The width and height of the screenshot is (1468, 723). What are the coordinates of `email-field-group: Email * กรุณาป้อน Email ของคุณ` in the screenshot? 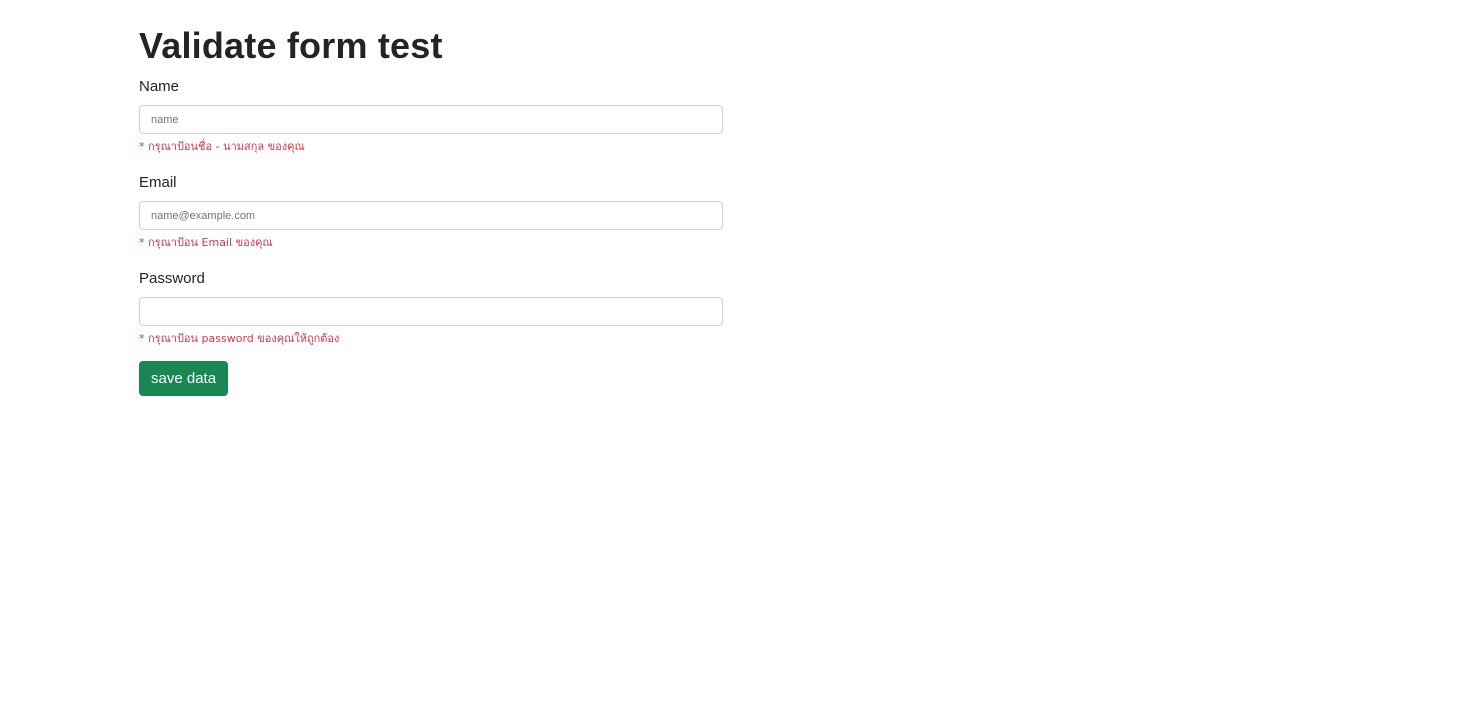 It's located at (431, 211).